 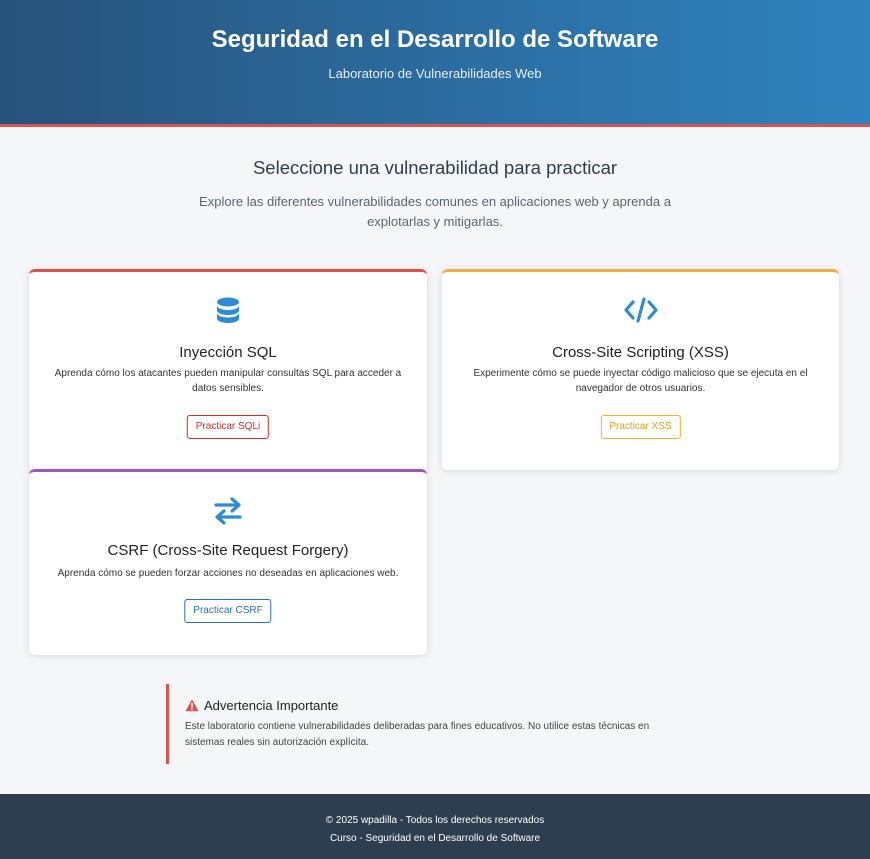 What do you see at coordinates (640, 427) in the screenshot?
I see `practice-xss-button: Practicar XSS` at bounding box center [640, 427].